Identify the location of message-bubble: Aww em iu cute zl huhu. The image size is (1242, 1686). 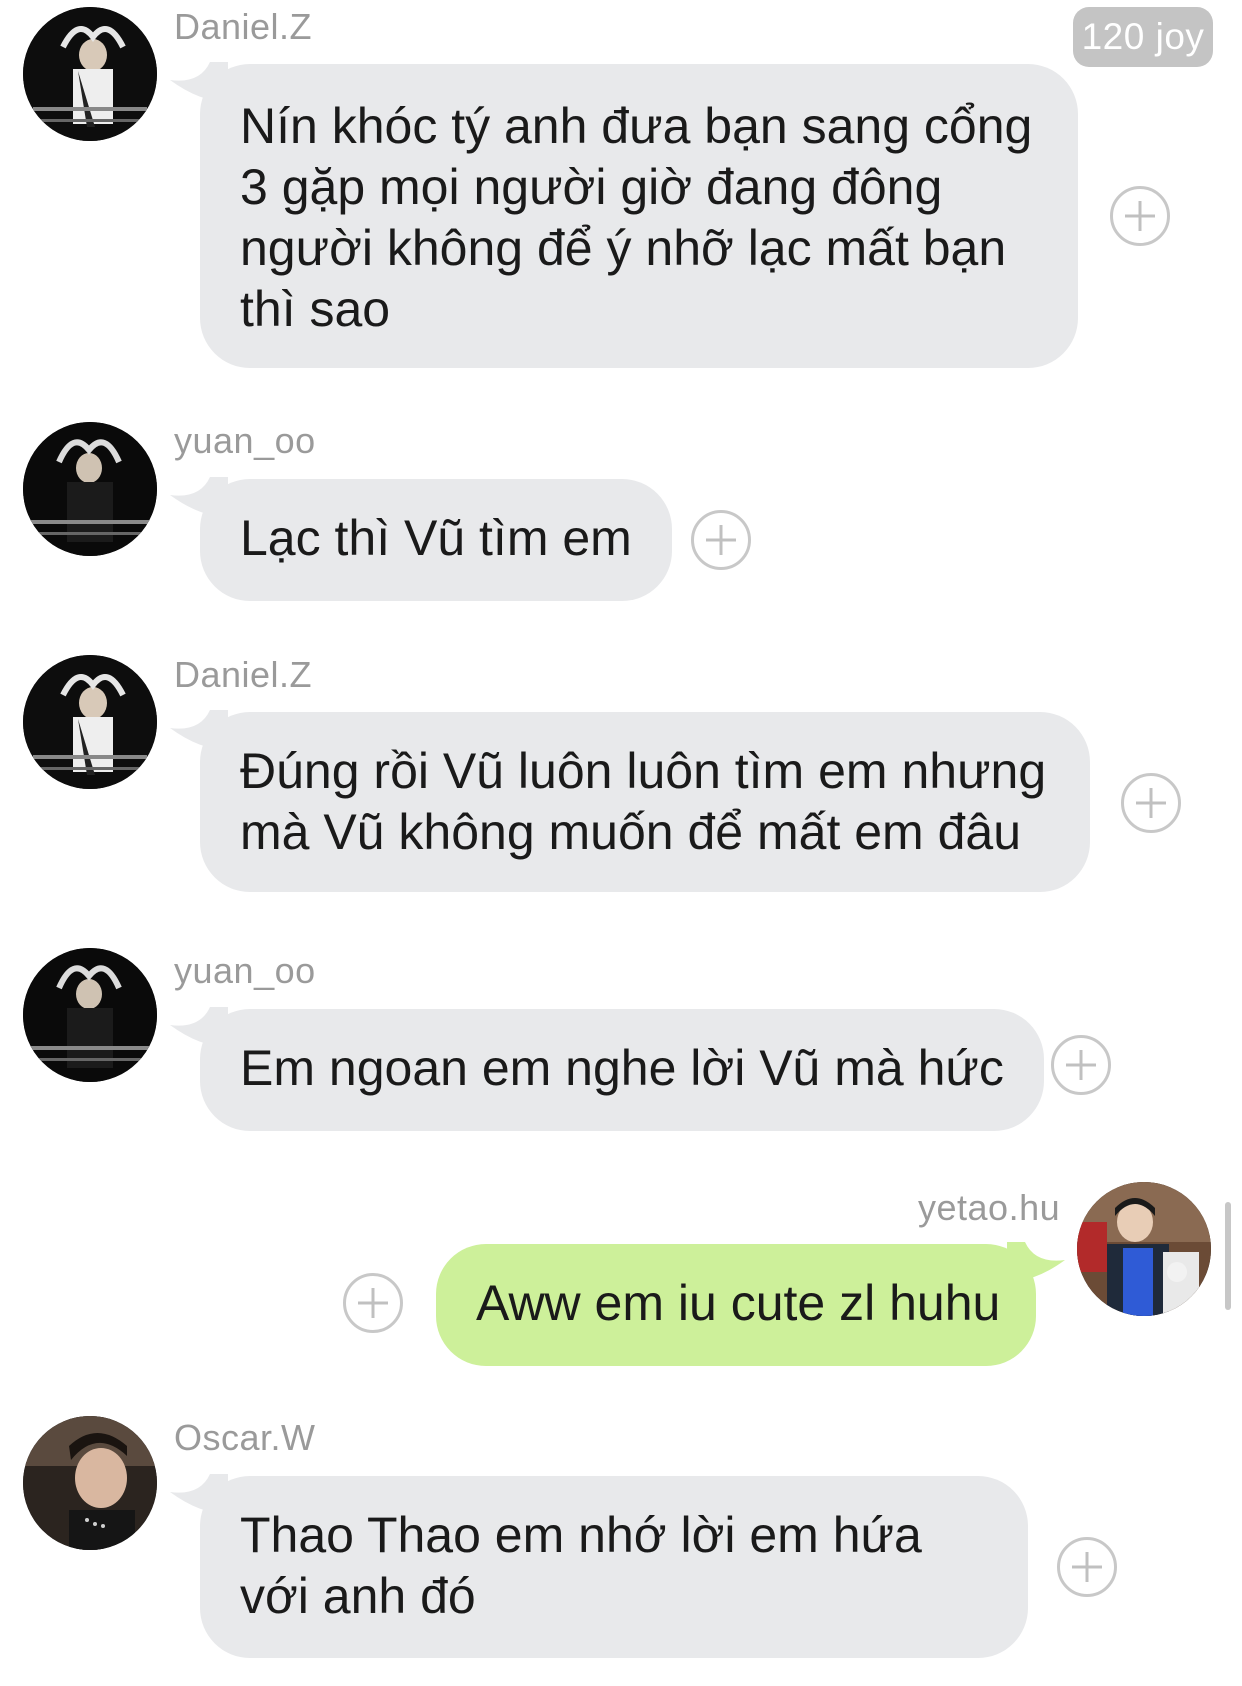
(736, 1305).